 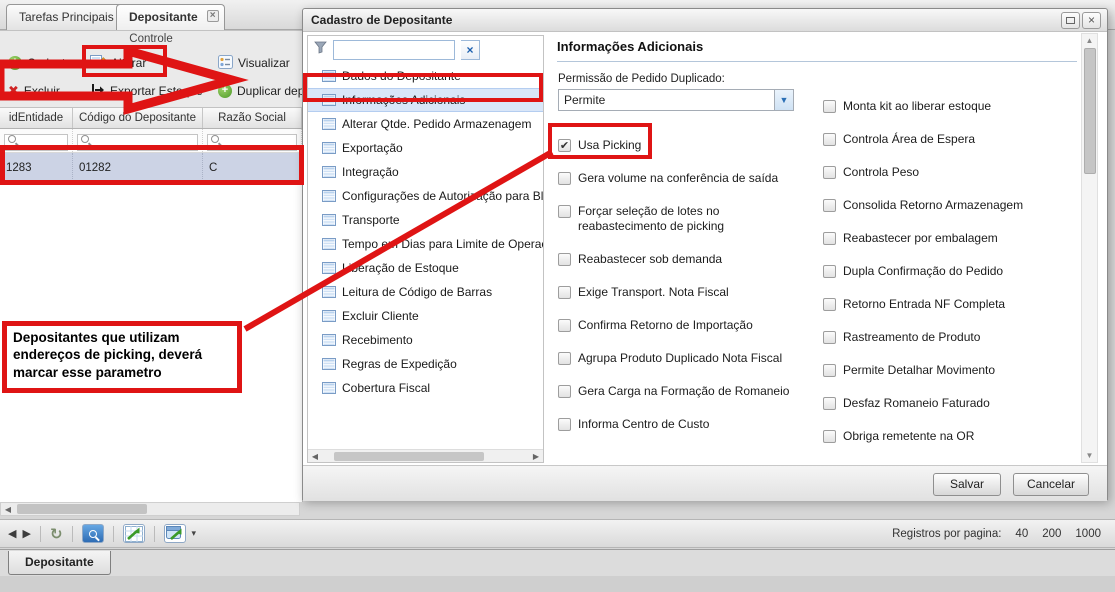 I want to click on tab-close-icon: ×, so click(x=212, y=16).